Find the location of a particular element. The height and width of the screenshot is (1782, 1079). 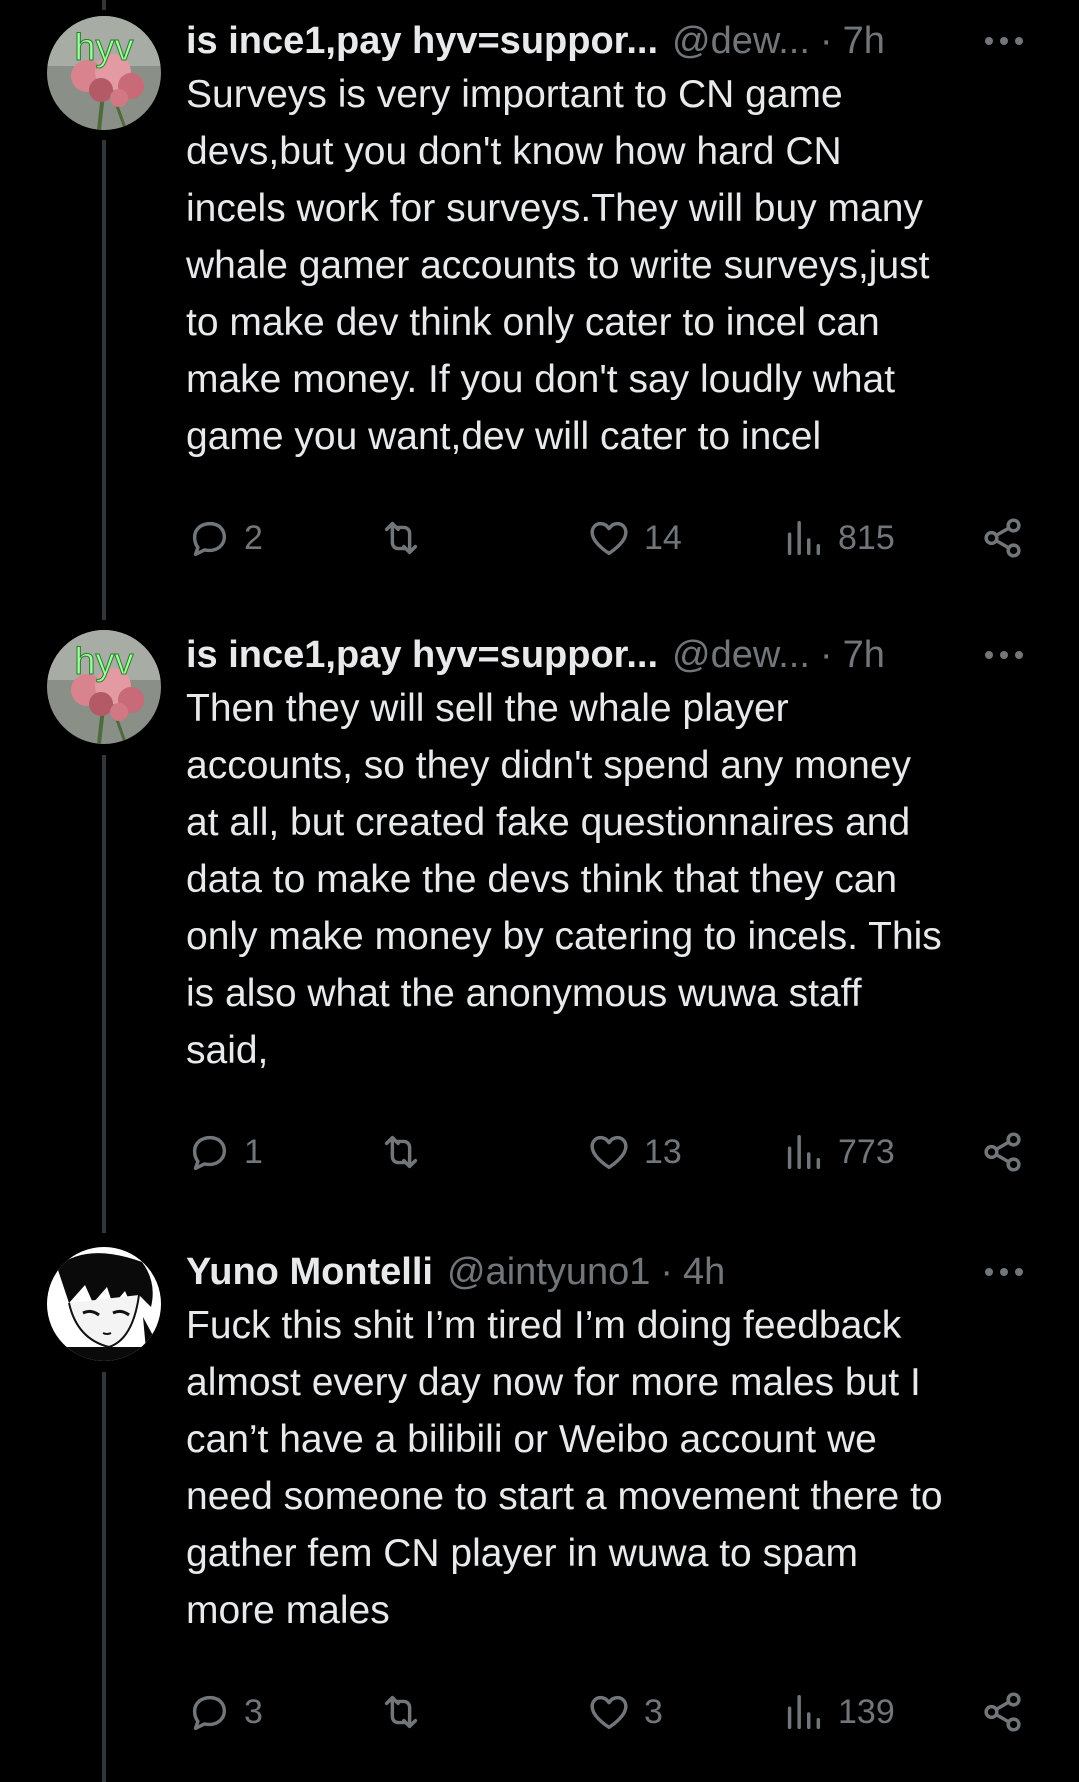

like-count: 3 is located at coordinates (653, 1711).